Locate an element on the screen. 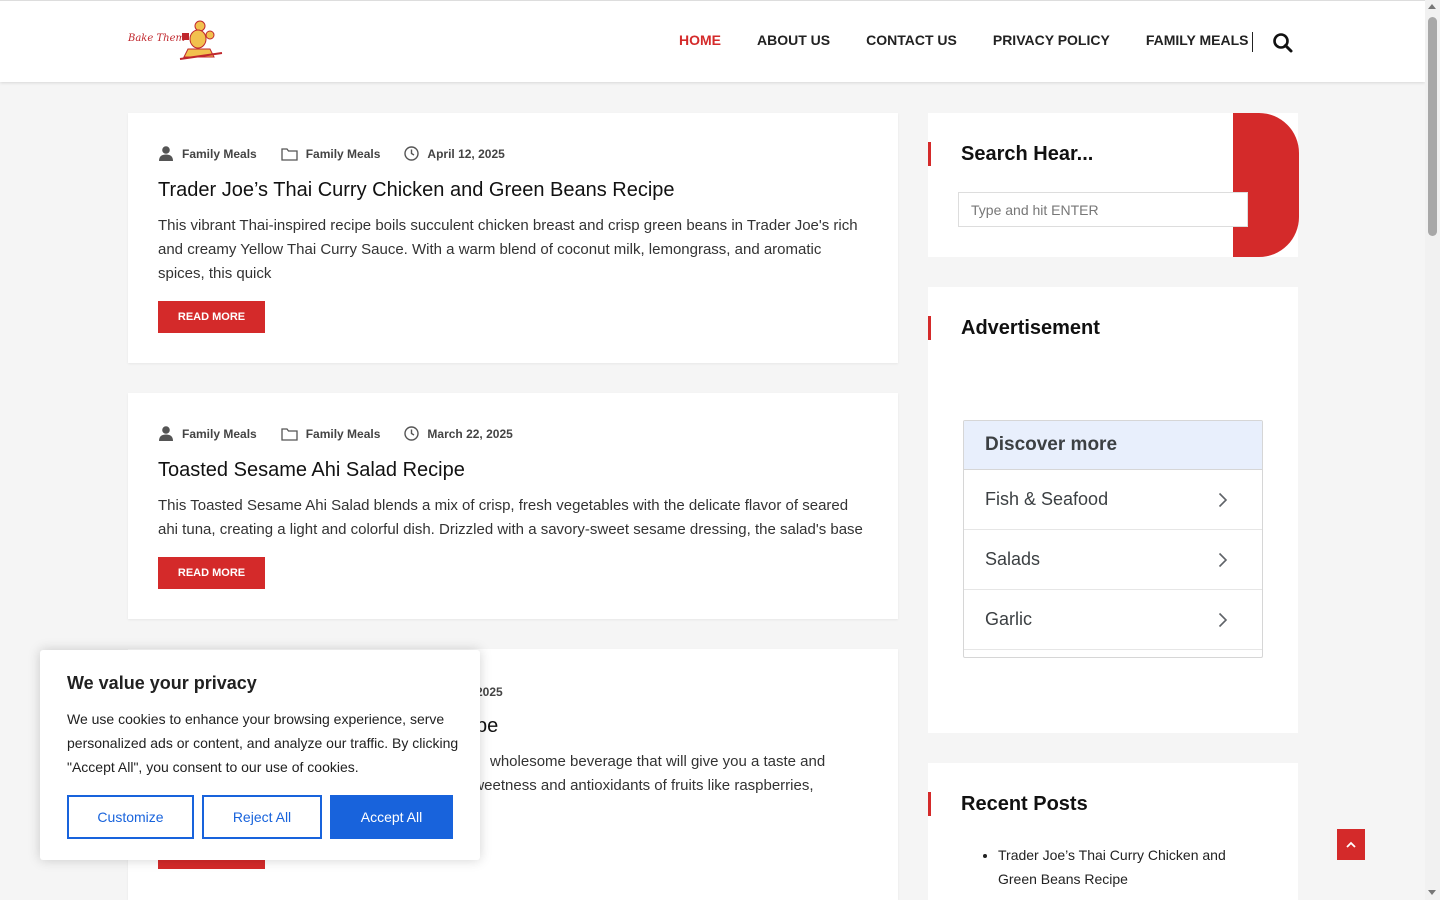 The width and height of the screenshot is (1440, 900). search-input is located at coordinates (1103, 209).